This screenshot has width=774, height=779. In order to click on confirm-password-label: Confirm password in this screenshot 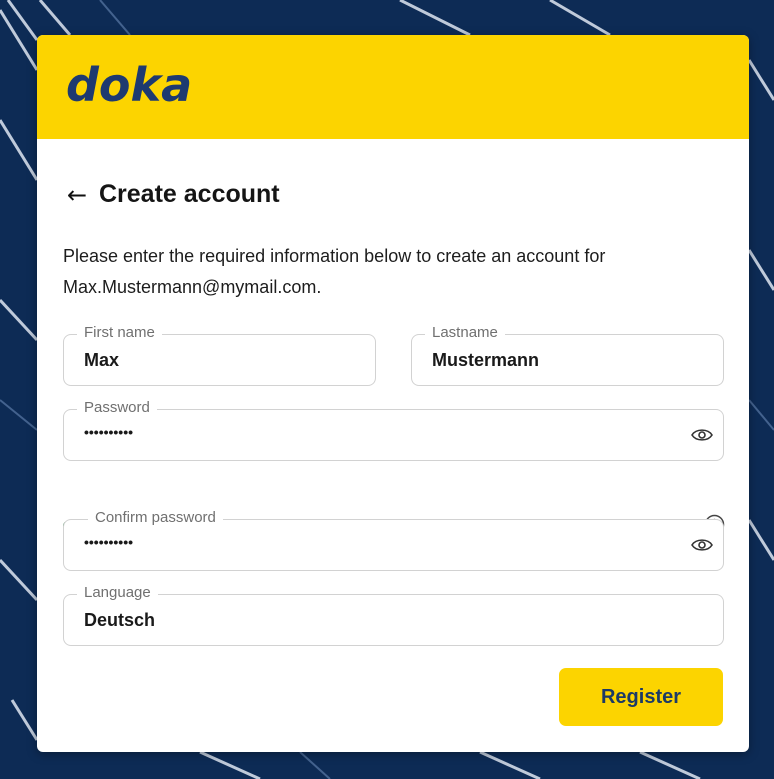, I will do `click(155, 518)`.